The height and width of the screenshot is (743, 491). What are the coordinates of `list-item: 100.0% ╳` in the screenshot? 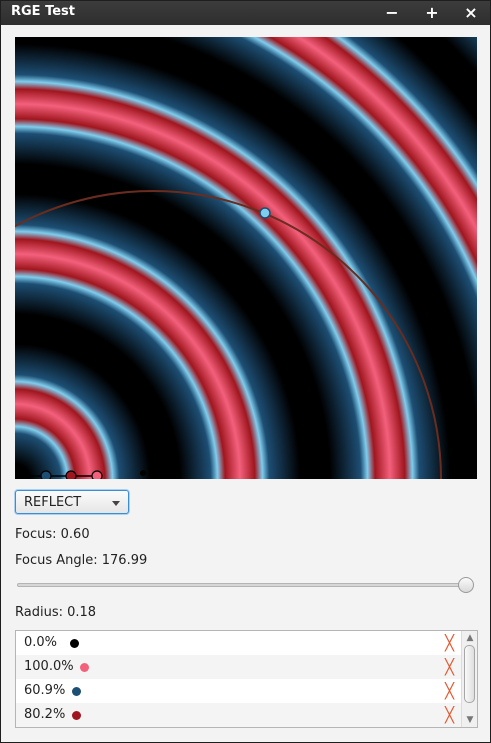 It's located at (238, 667).